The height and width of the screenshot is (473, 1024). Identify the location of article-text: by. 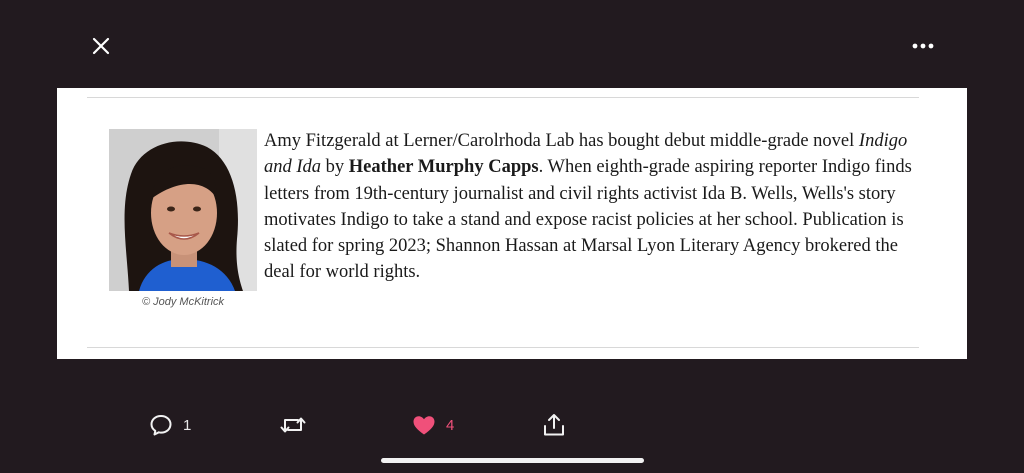
(335, 167).